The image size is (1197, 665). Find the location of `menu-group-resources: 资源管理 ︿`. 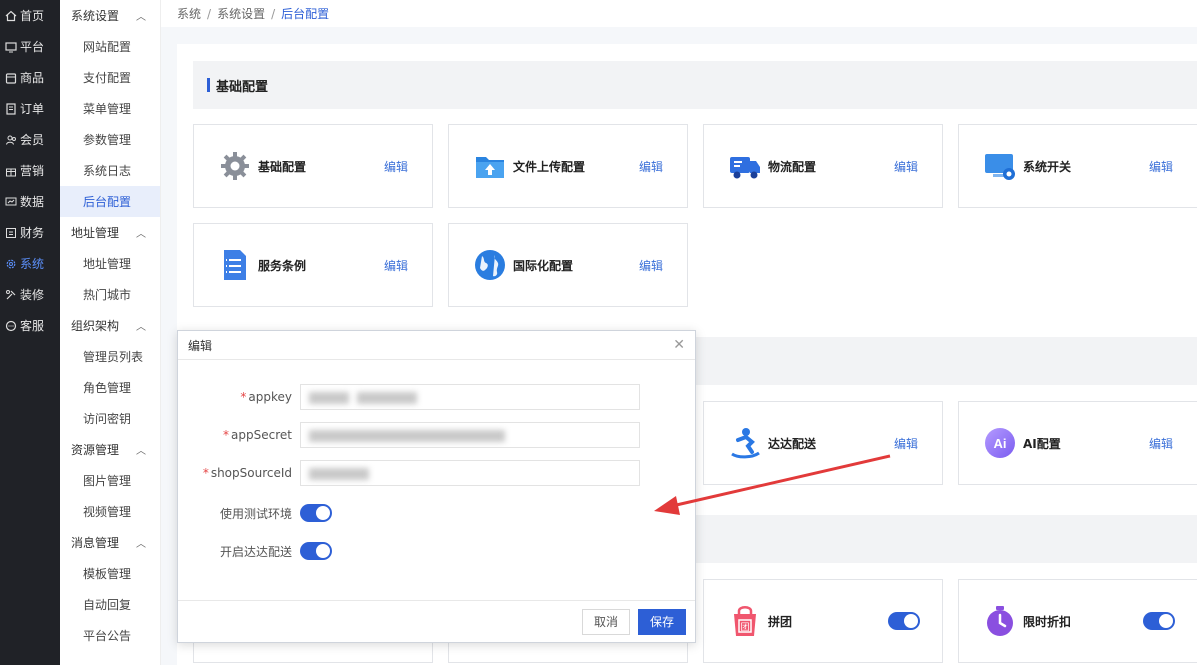

menu-group-resources: 资源管理 ︿ is located at coordinates (110, 449).